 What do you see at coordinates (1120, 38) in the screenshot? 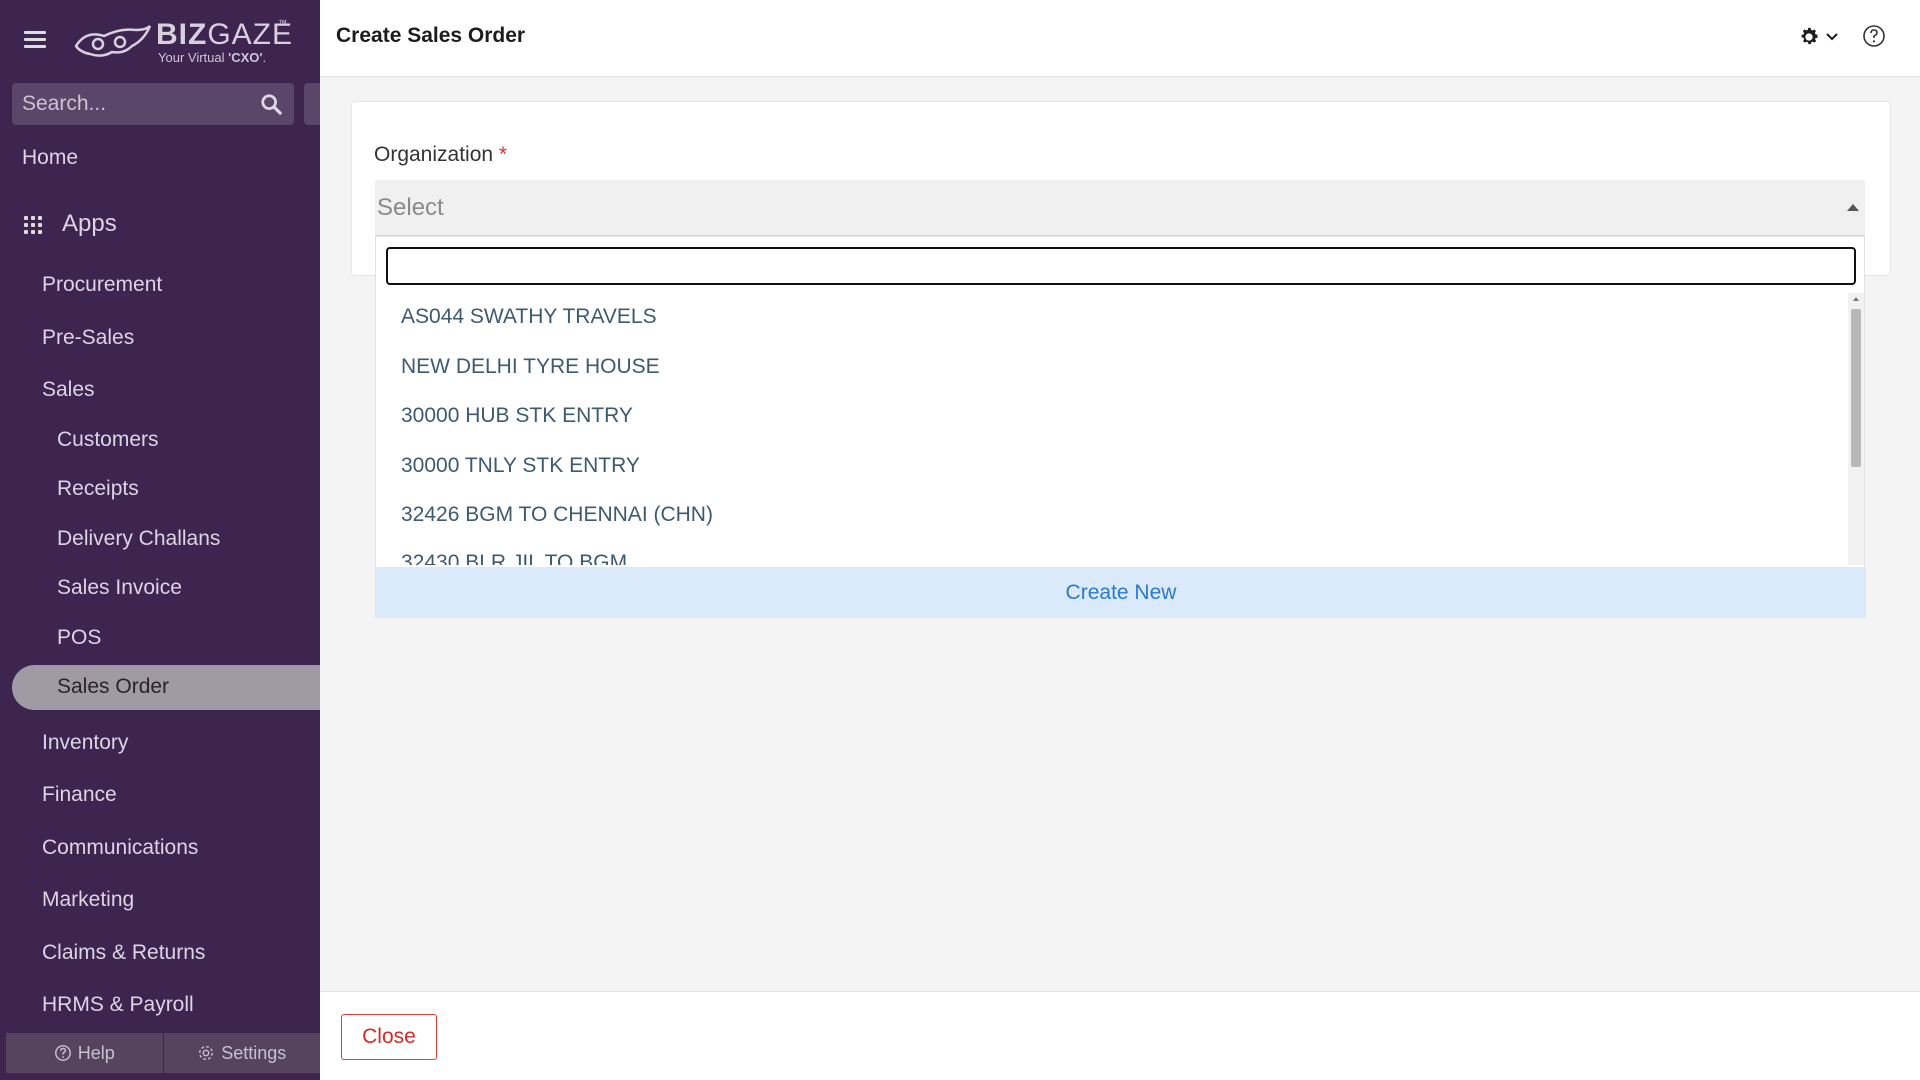
I see `top-bar: Create Sales Order` at bounding box center [1120, 38].